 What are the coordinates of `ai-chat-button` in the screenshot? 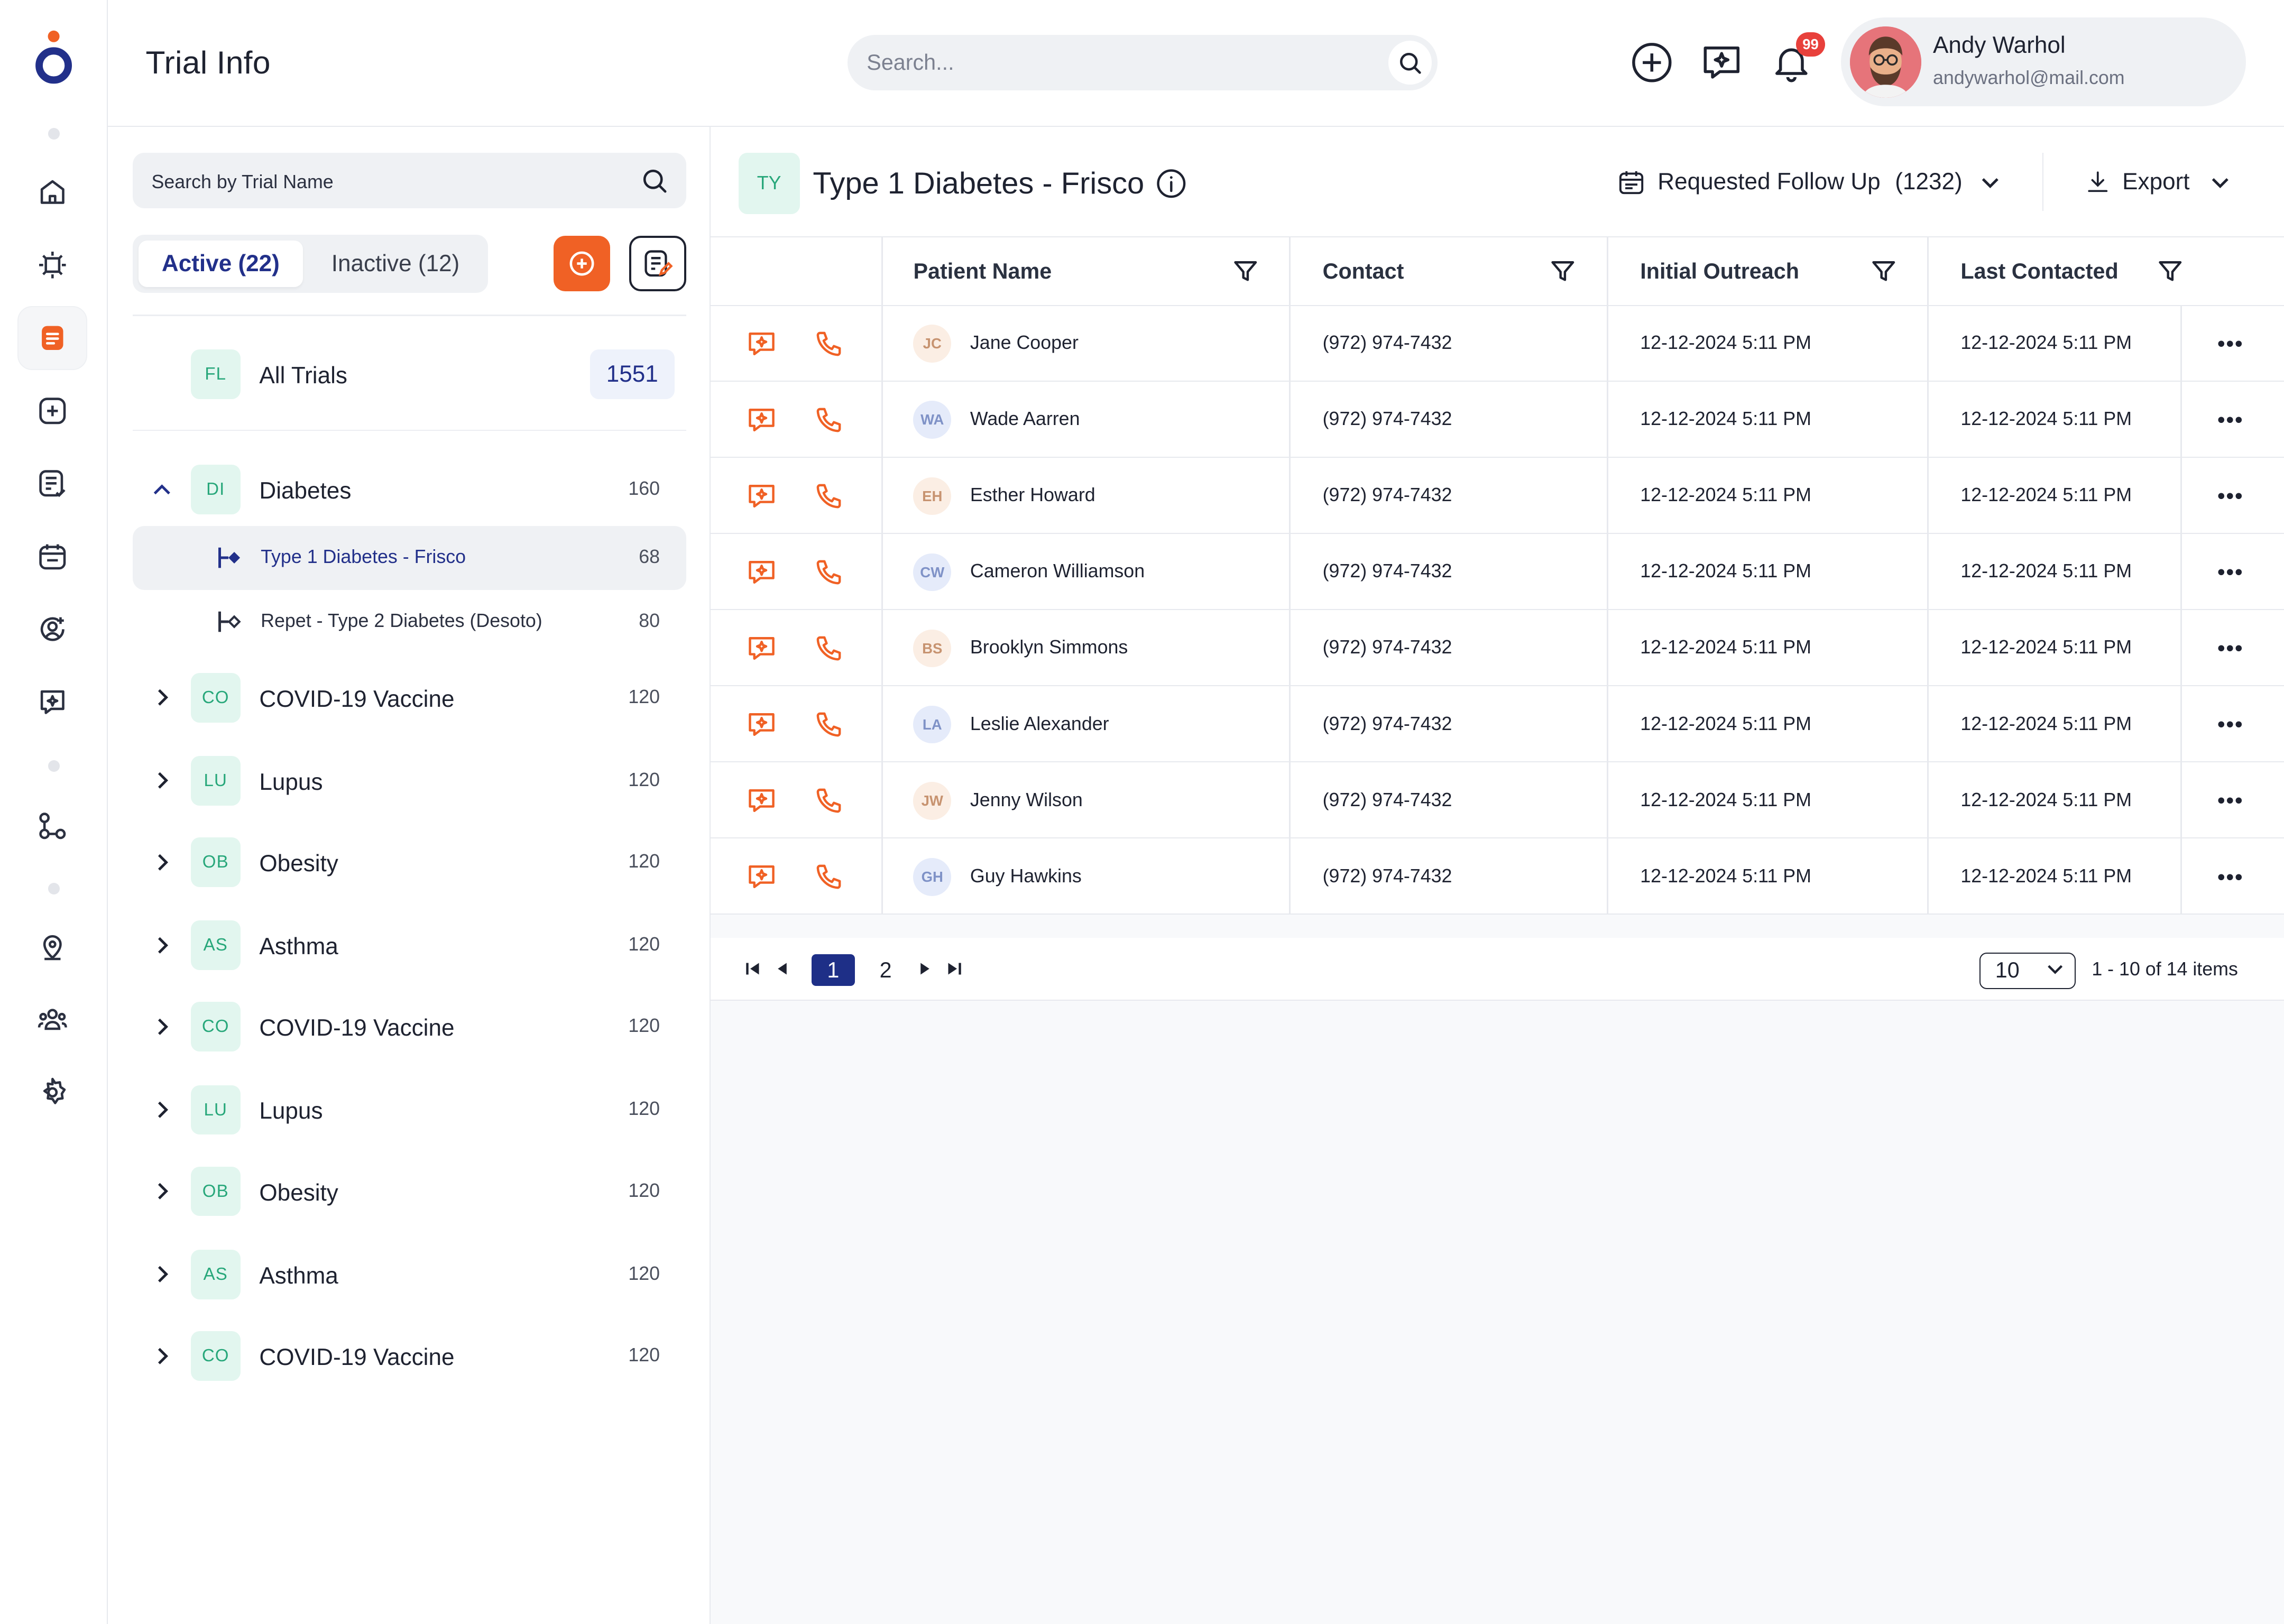 It's located at (1722, 63).